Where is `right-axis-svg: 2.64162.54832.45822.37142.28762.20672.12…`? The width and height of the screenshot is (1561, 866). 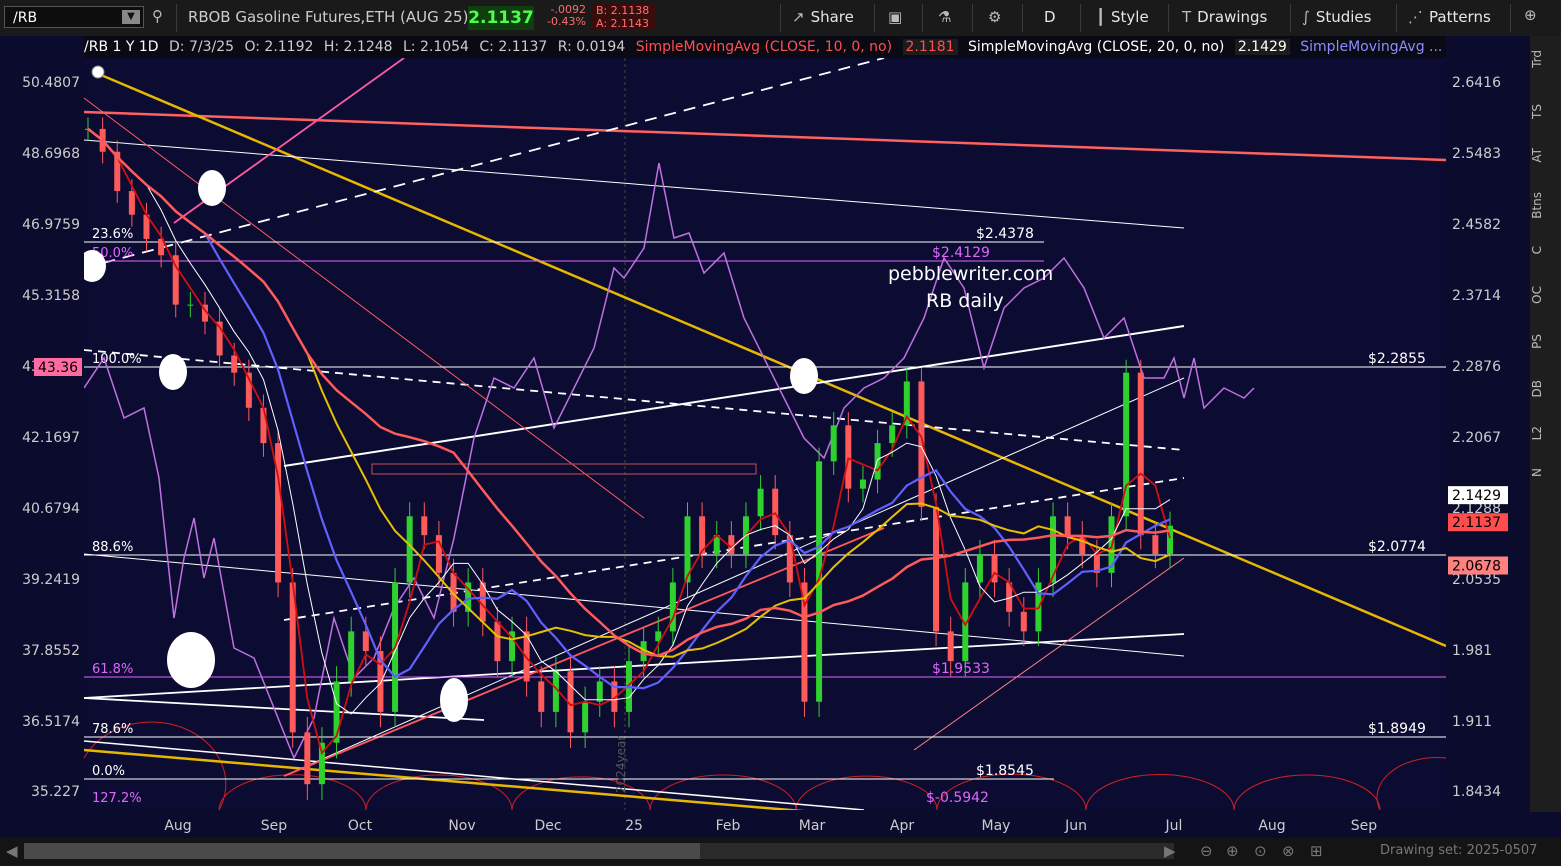 right-axis-svg: 2.64162.54832.45822.37142.28762.20672.12… is located at coordinates (1478, 437).